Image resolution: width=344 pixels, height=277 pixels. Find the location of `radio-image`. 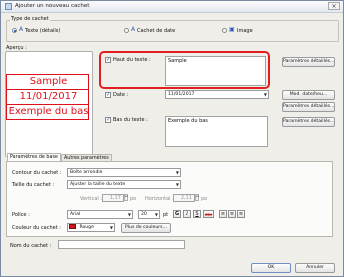

radio-image is located at coordinates (224, 30).